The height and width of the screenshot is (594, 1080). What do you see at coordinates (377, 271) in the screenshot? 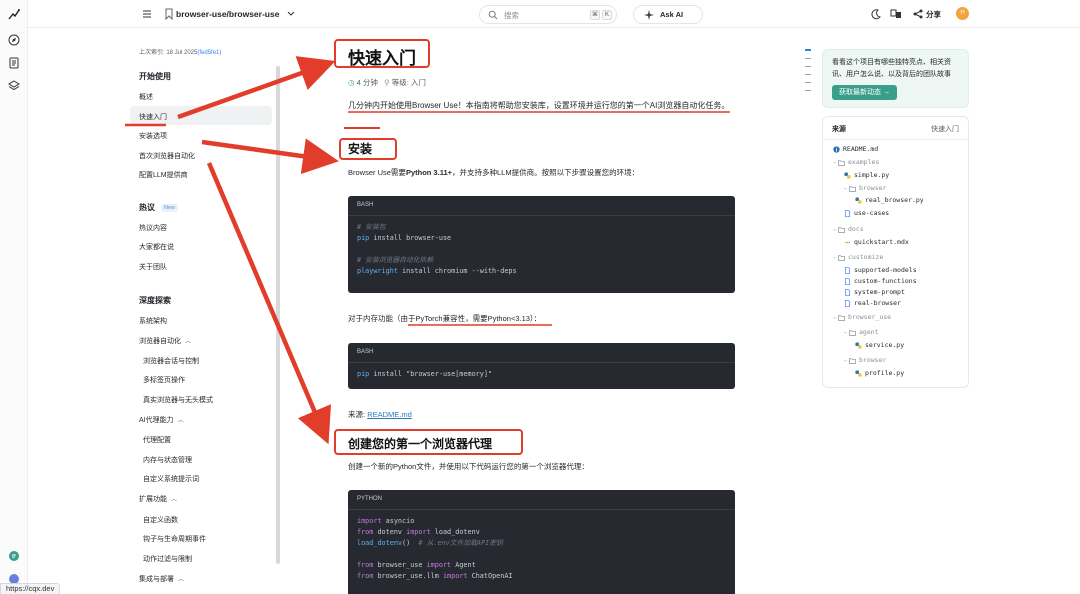
I see `code-token: playwright` at bounding box center [377, 271].